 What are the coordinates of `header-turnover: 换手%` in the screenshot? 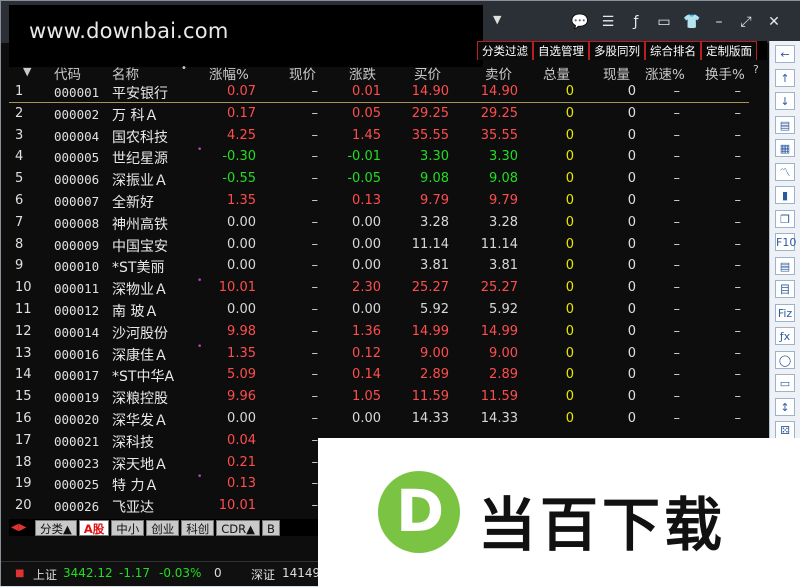 It's located at (725, 73).